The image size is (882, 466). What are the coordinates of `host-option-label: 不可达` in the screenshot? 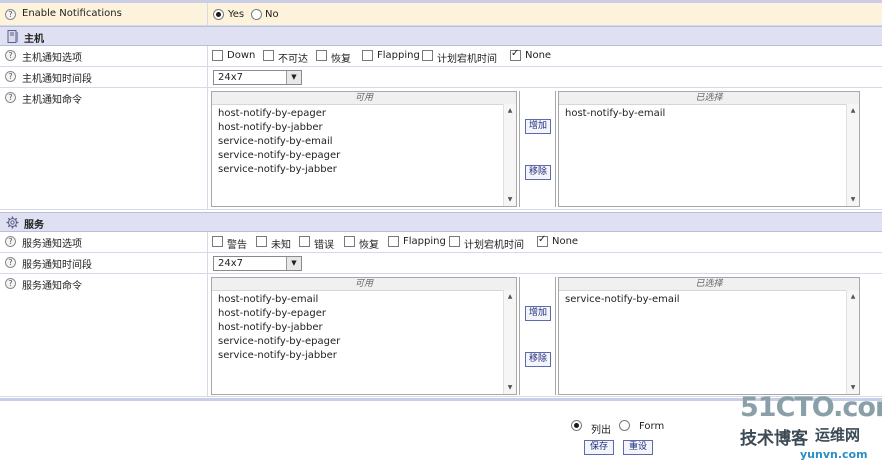 It's located at (293, 59).